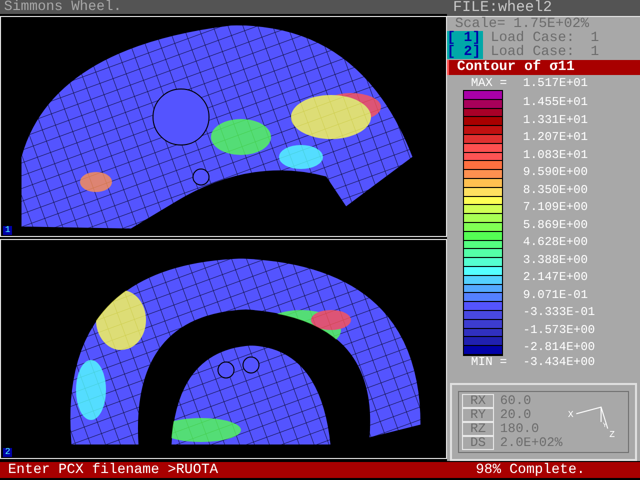 The height and width of the screenshot is (480, 640). Describe the element at coordinates (515, 415) in the screenshot. I see `view-param-value: 20.0` at that location.